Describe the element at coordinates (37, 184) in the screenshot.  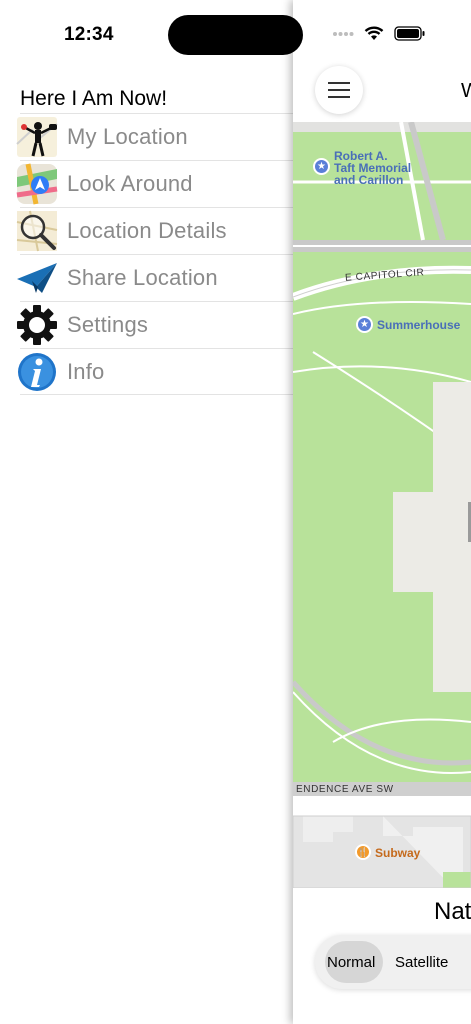
I see `maps-app-icon` at that location.